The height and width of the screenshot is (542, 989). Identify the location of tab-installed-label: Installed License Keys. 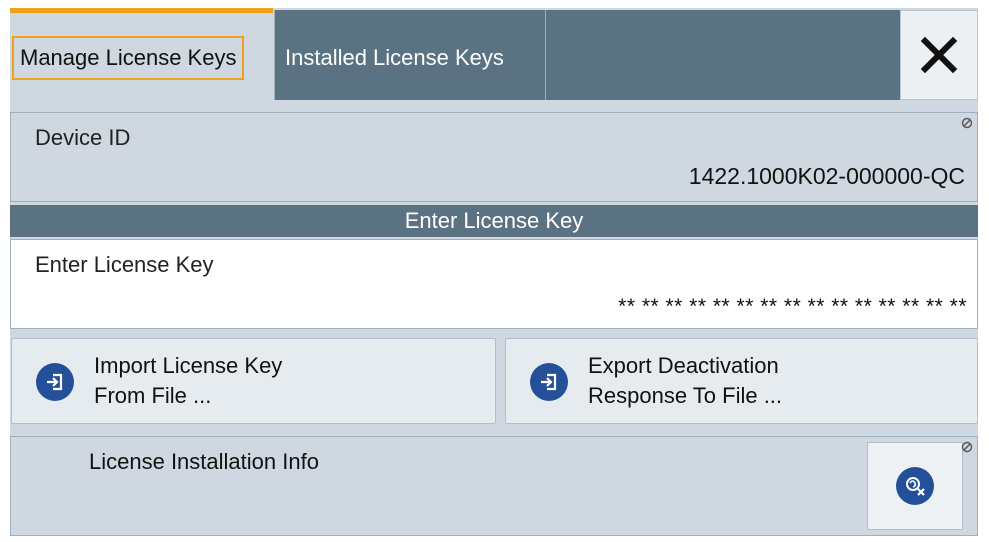
(394, 57).